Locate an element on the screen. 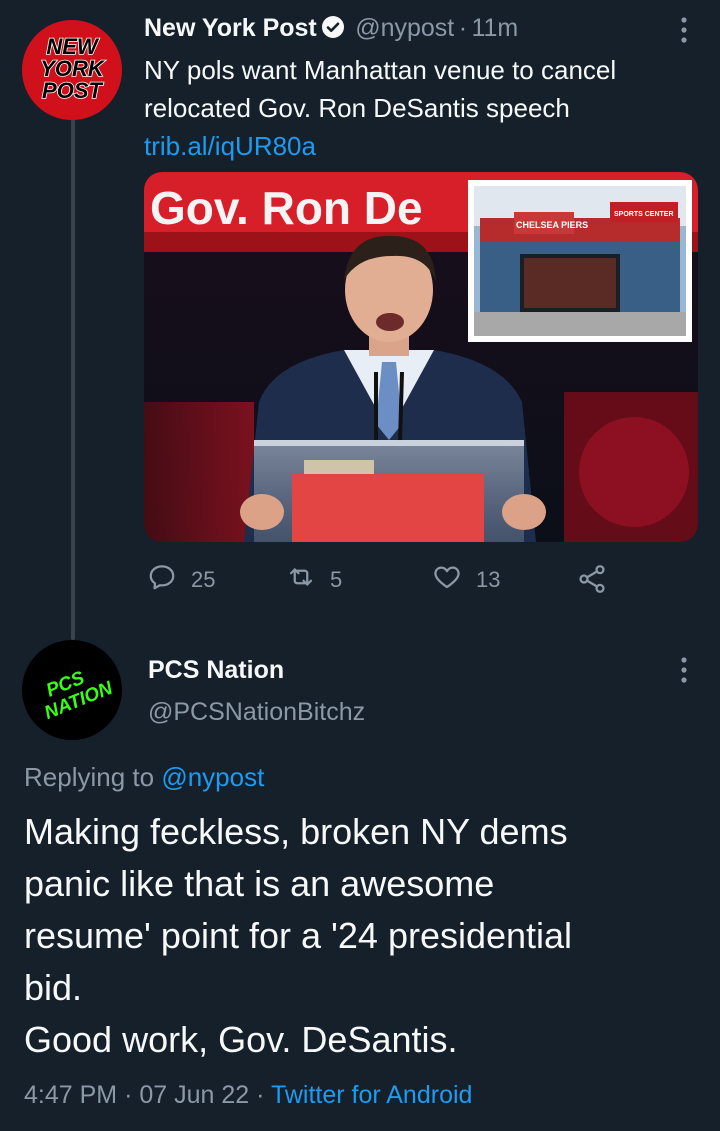  logo-line-3: POST is located at coordinates (72, 90).